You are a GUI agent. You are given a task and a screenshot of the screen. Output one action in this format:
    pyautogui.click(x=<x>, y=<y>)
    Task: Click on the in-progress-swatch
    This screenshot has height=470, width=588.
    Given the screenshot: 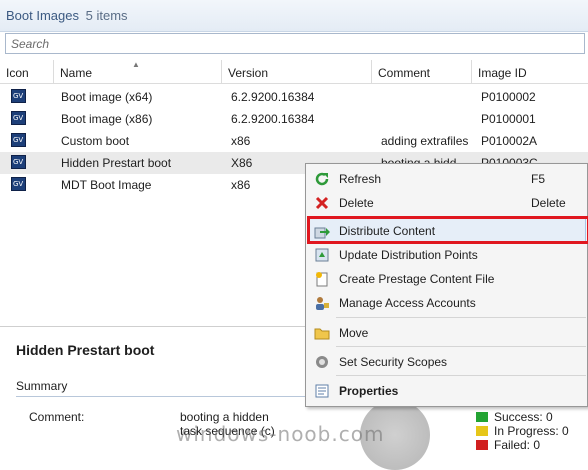 What is the action you would take?
    pyautogui.click(x=482, y=431)
    